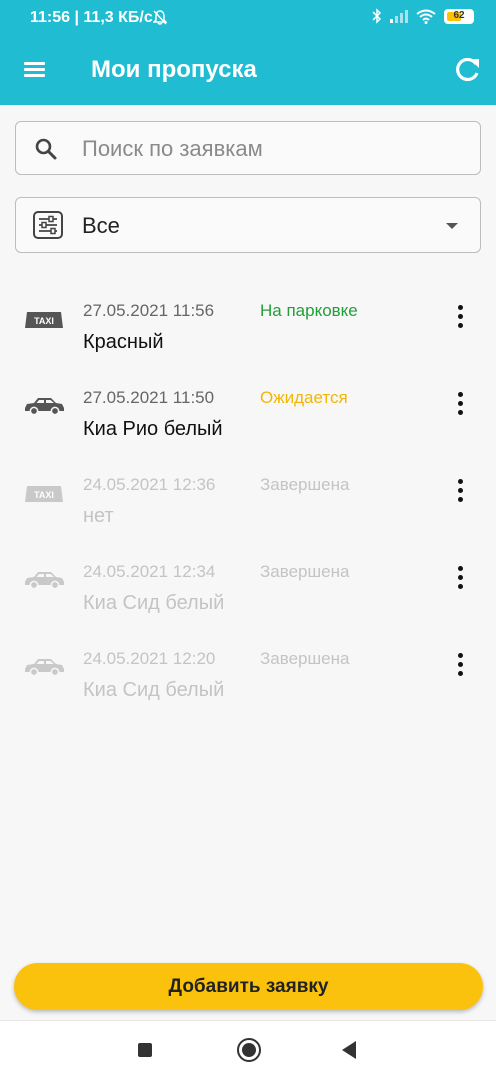 This screenshot has height=1078, width=496. I want to click on status-bar: 11:56 | 11,3 КБ/с 62, so click(248, 17).